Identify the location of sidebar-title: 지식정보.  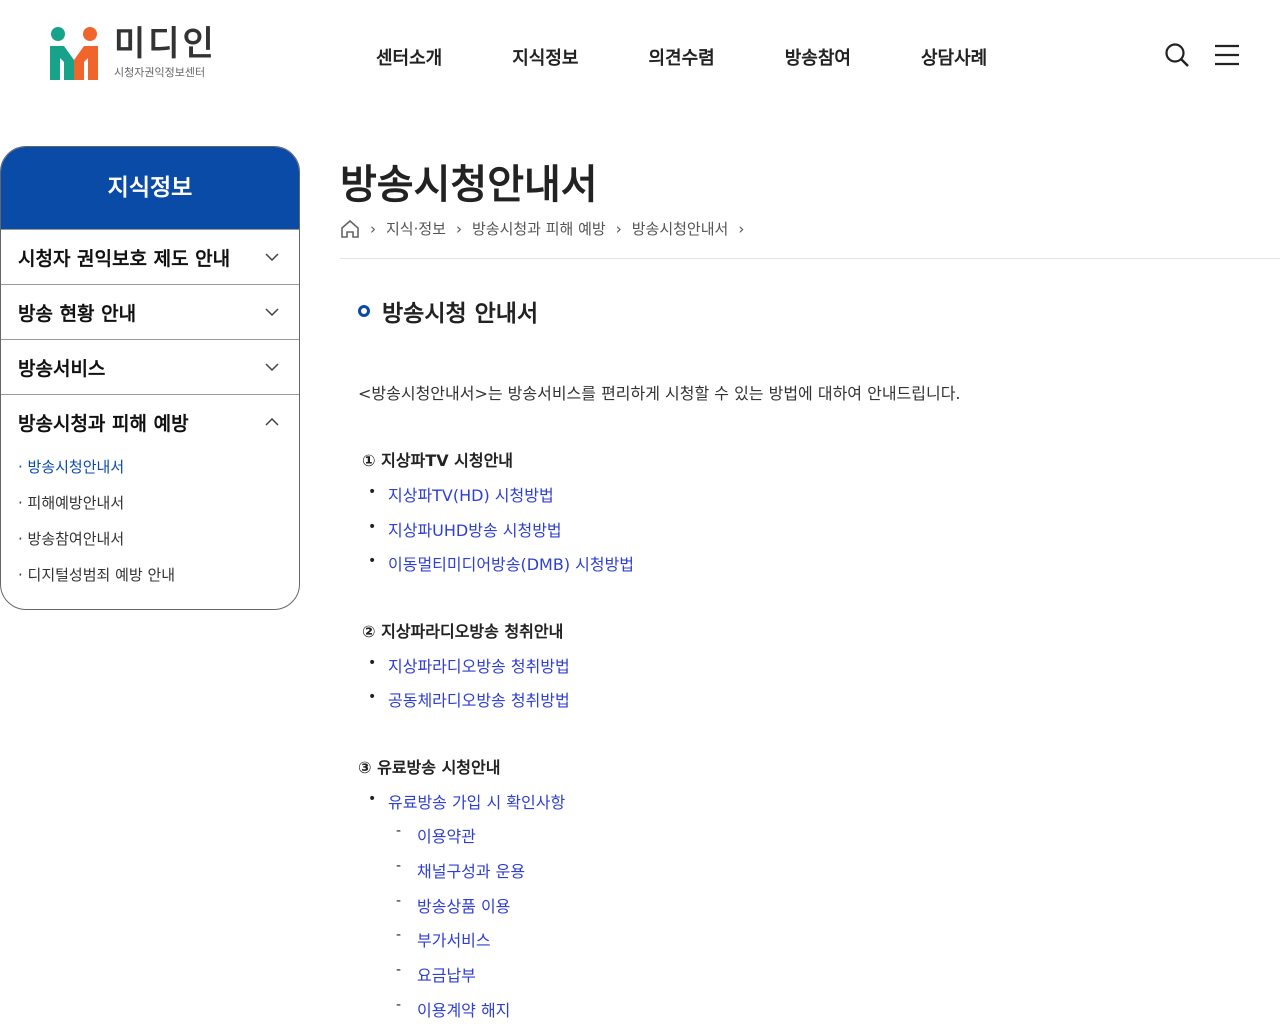
(150, 188).